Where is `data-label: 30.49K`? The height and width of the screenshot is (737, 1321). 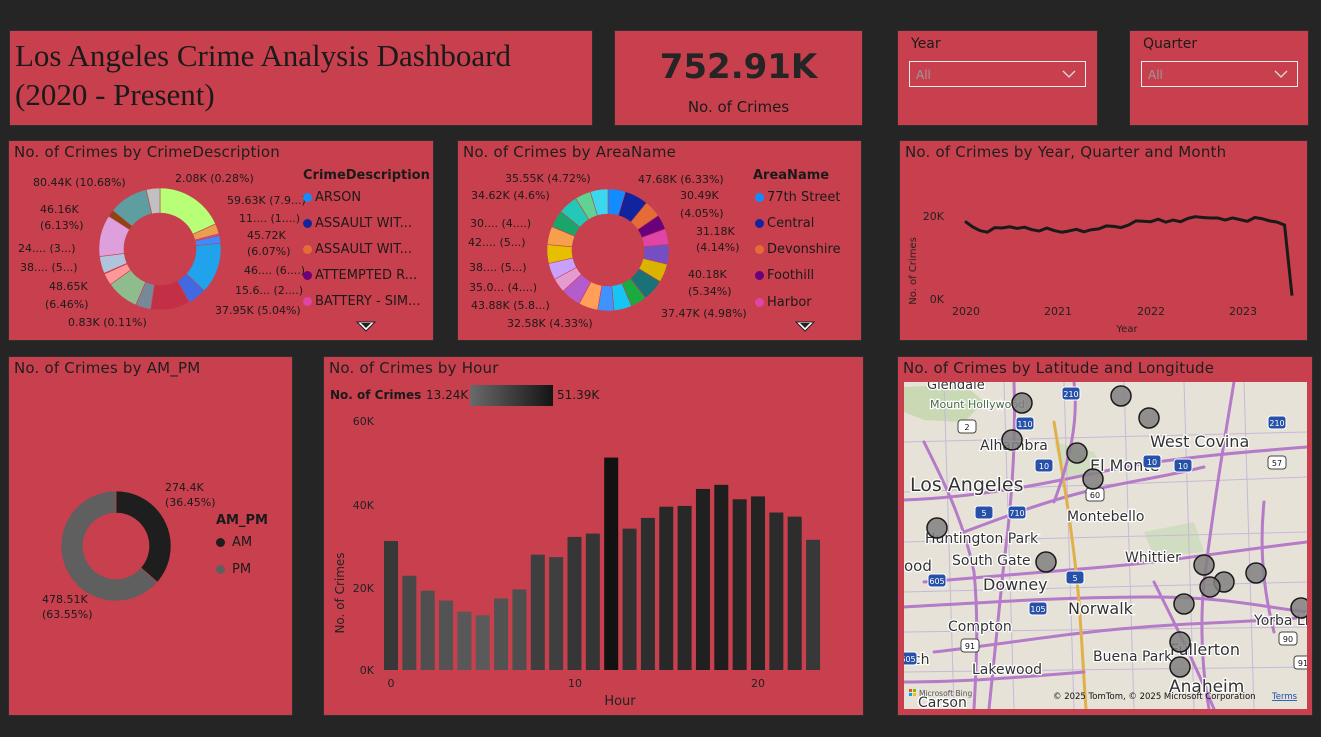
data-label: 30.49K is located at coordinates (699, 195).